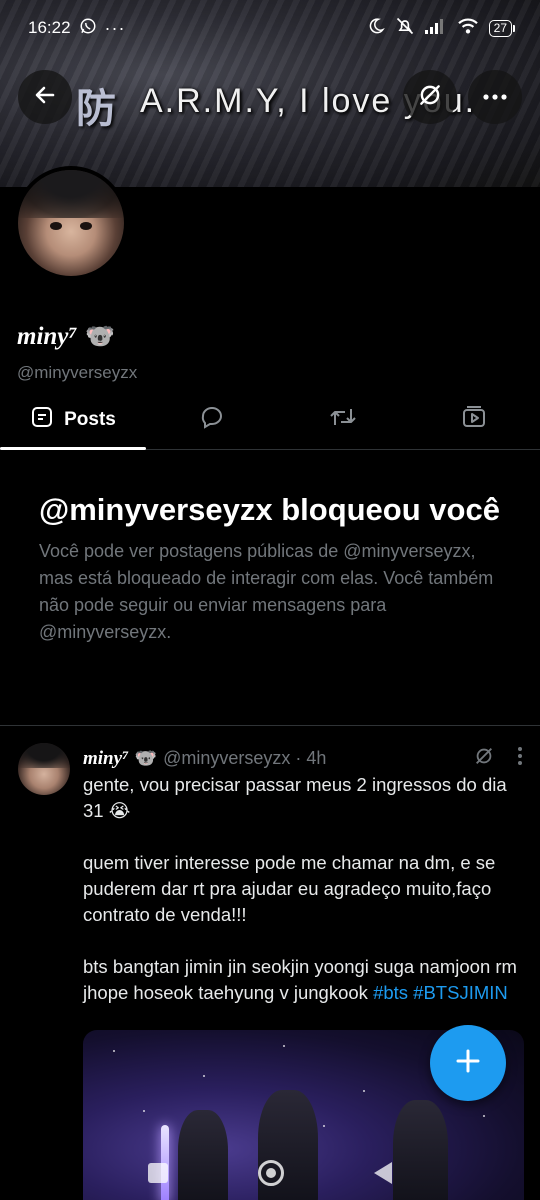 This screenshot has height=1200, width=540. What do you see at coordinates (90, 419) in the screenshot?
I see `tab-posts-label: Posts` at bounding box center [90, 419].